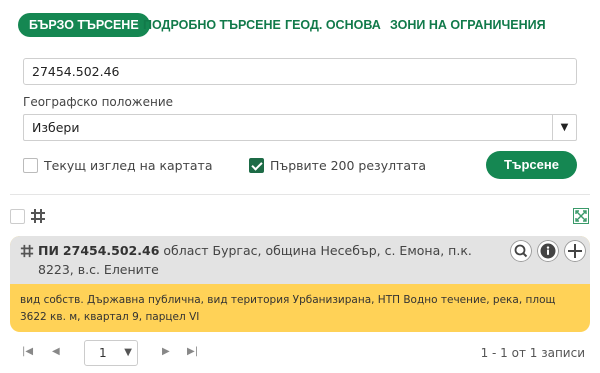 The image size is (600, 373). Describe the element at coordinates (300, 127) in the screenshot. I see `location-select: Избери ▼` at that location.